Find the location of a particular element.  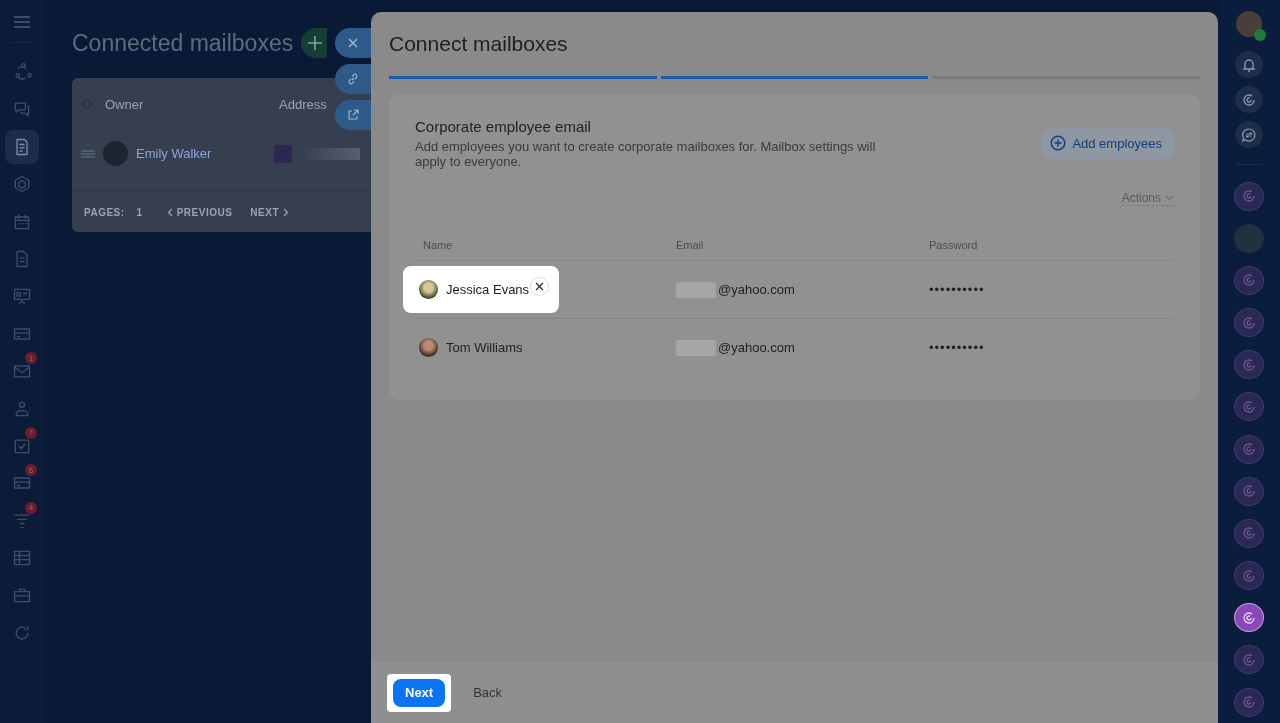

section-title: Corporate employee email is located at coordinates (503, 126).